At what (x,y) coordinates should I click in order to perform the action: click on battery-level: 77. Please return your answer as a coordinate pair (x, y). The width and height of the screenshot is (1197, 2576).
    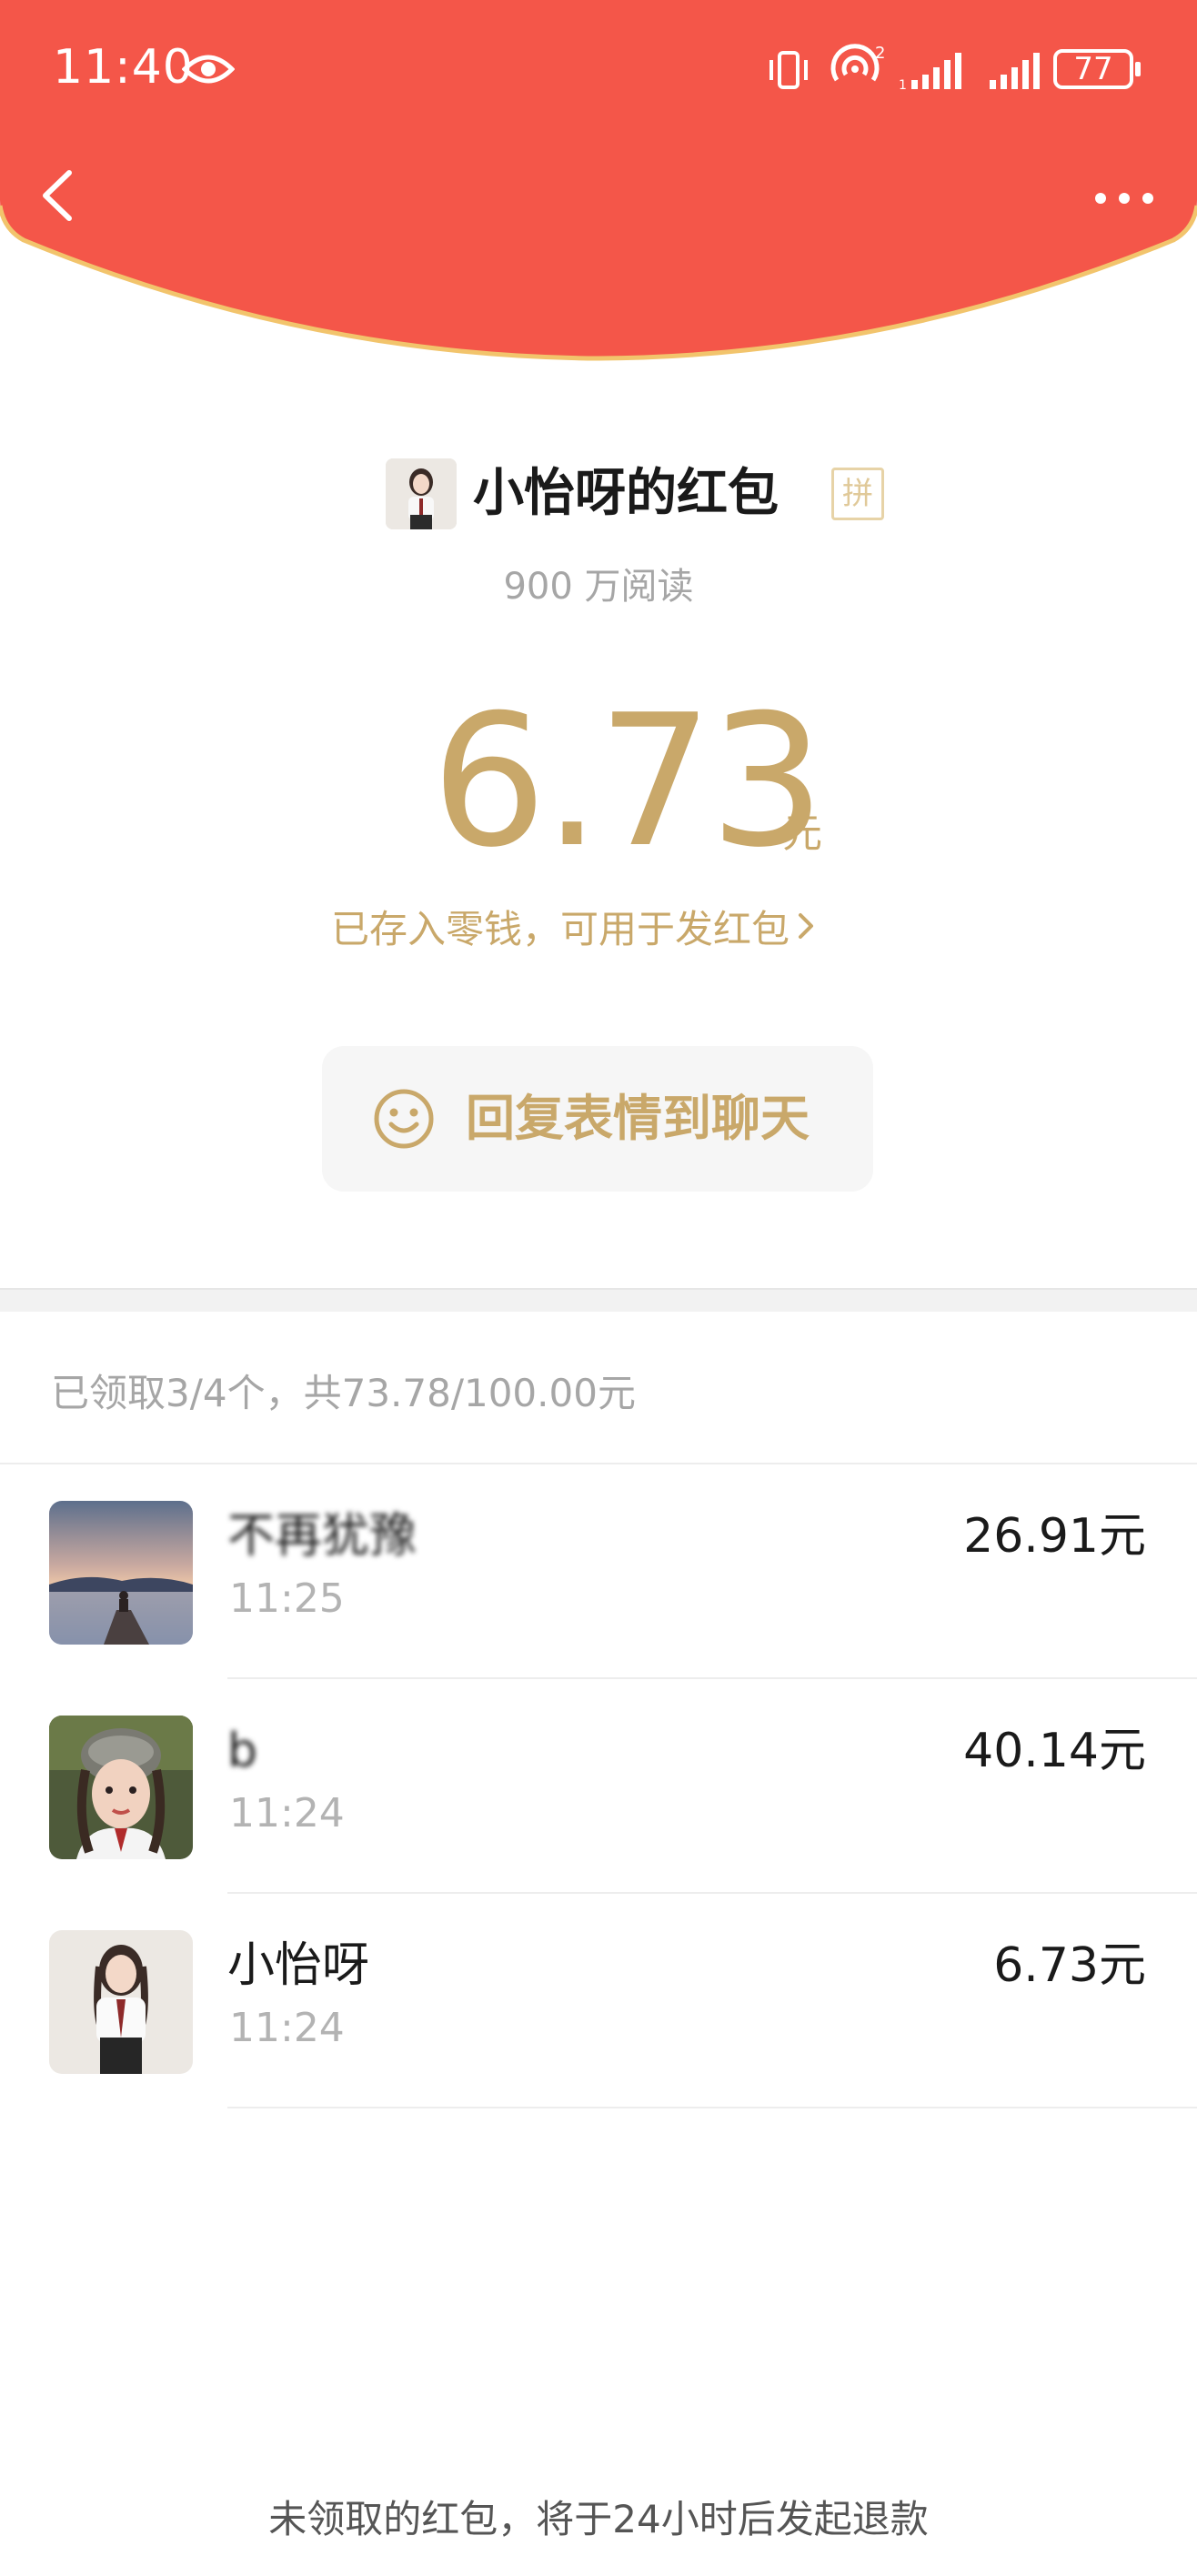
    Looking at the image, I should click on (1093, 69).